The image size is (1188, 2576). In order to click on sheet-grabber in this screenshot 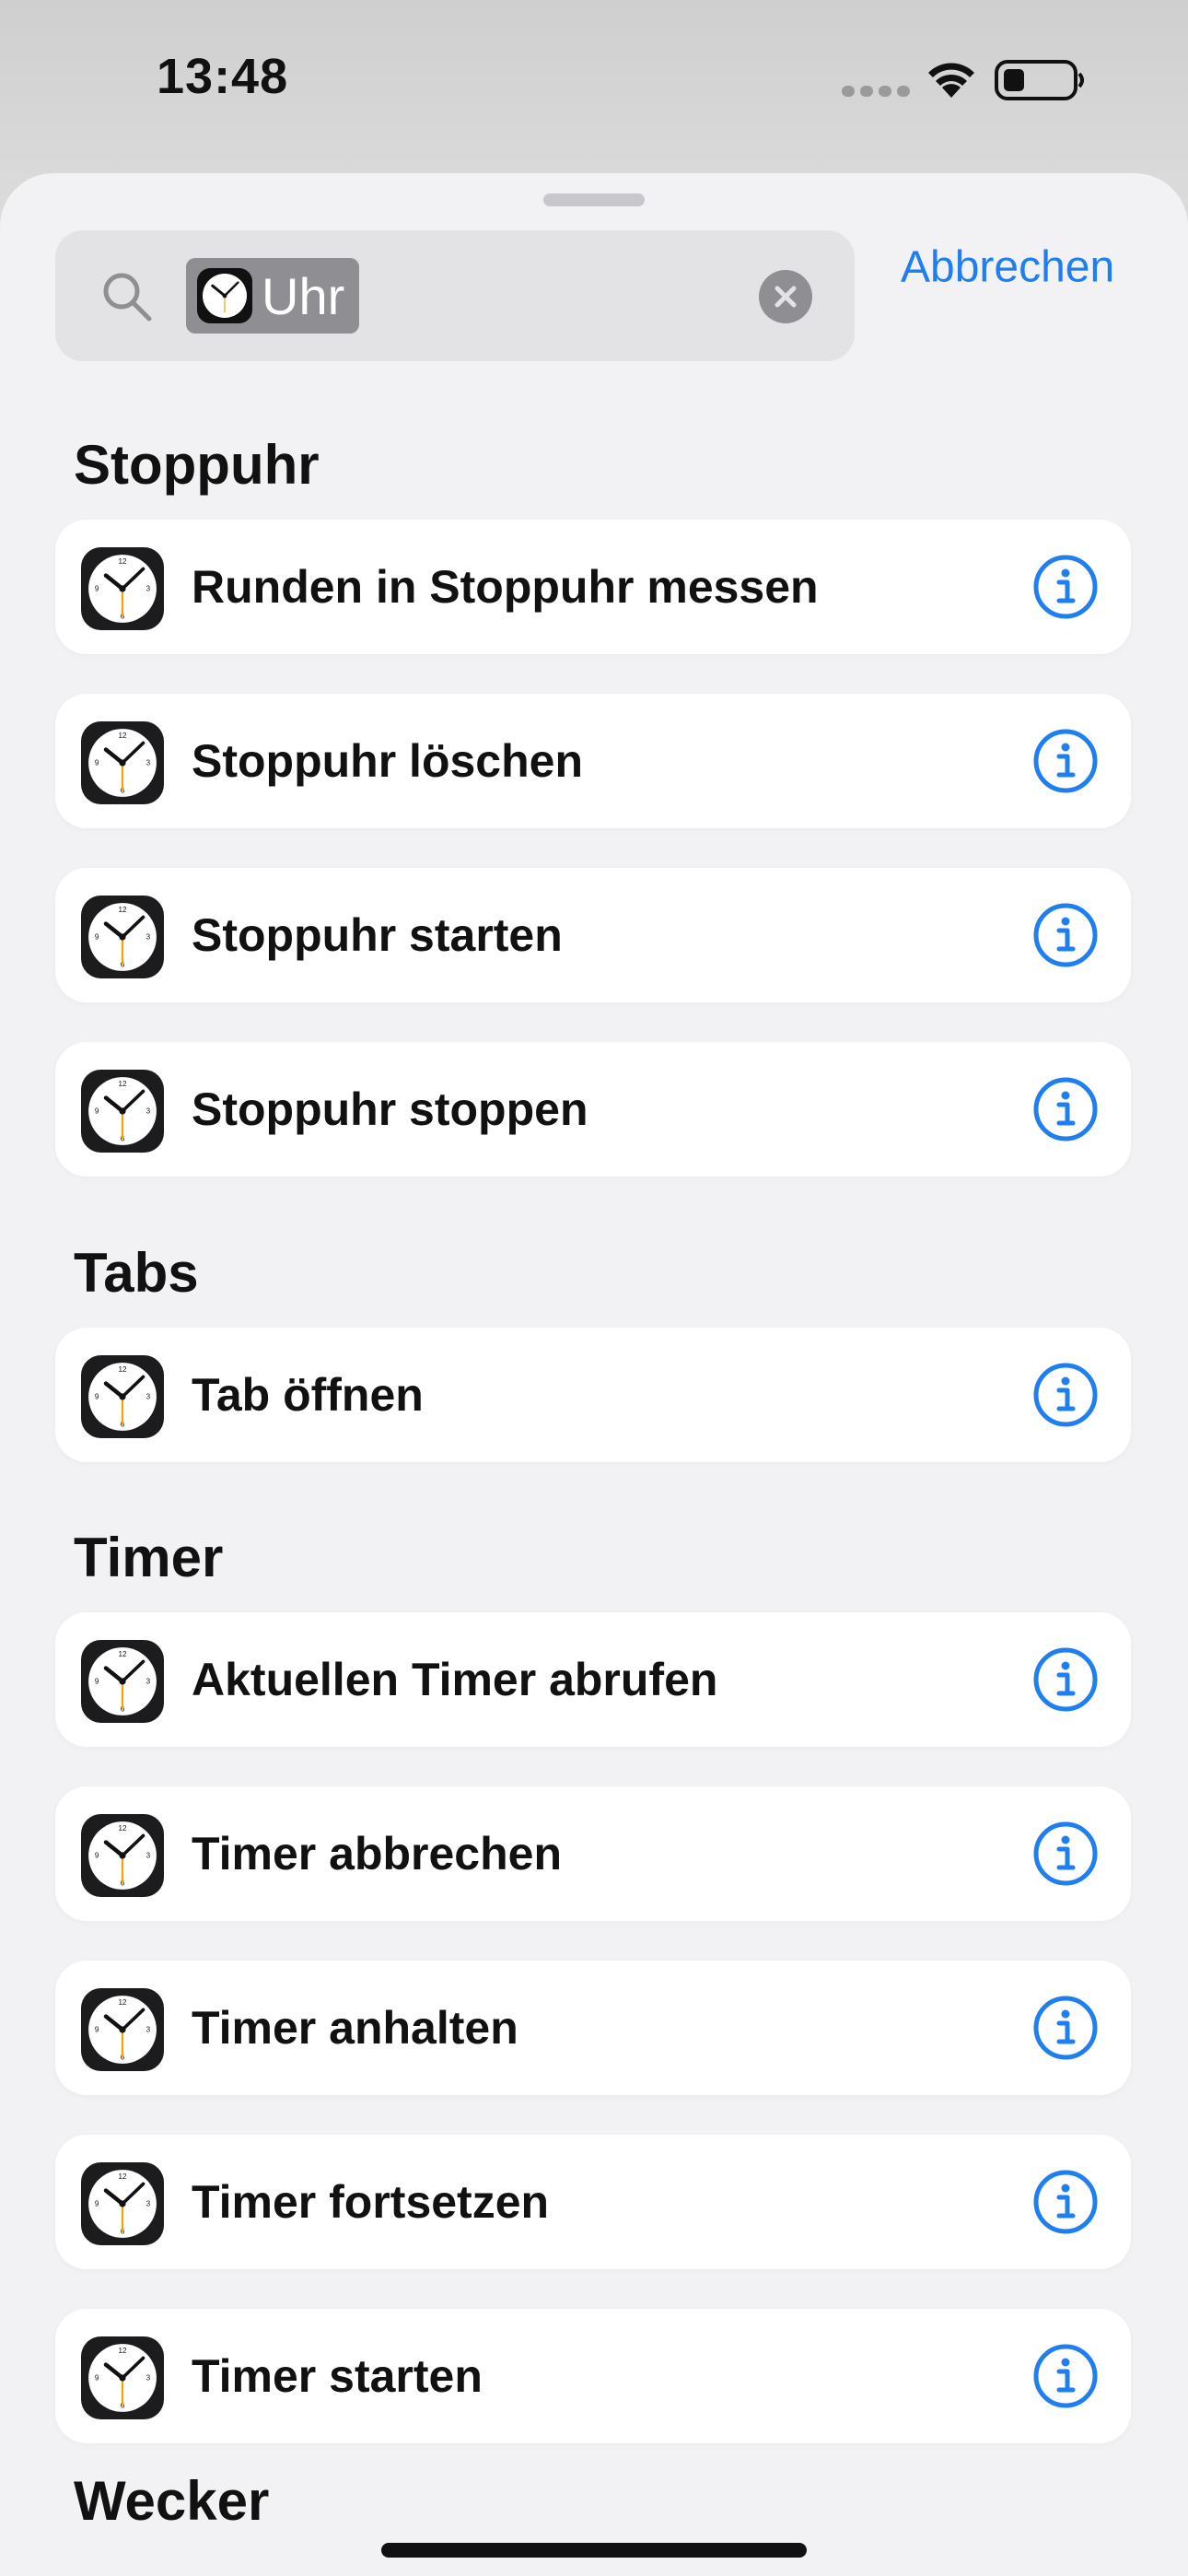, I will do `click(594, 199)`.